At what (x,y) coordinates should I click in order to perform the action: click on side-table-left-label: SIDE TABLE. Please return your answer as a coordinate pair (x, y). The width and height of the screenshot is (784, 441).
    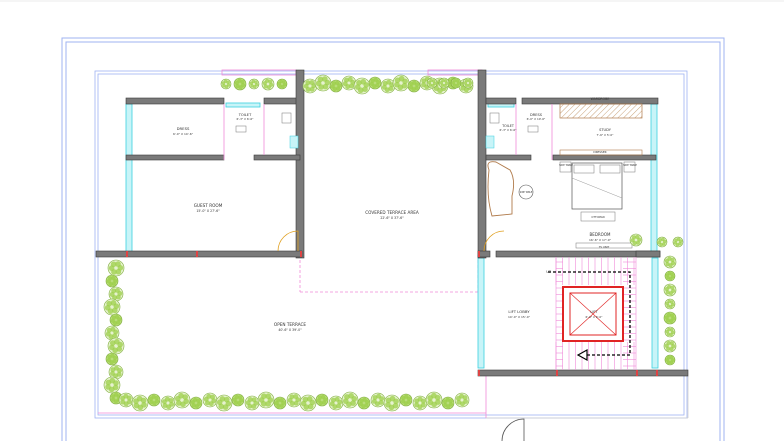
    Looking at the image, I should click on (566, 165).